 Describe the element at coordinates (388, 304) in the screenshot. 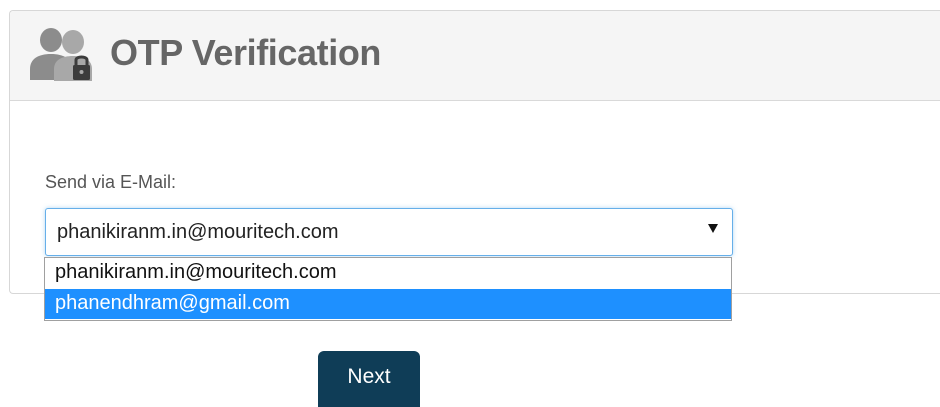

I see `email-option-gmail: phanendhram@gmail.com` at that location.